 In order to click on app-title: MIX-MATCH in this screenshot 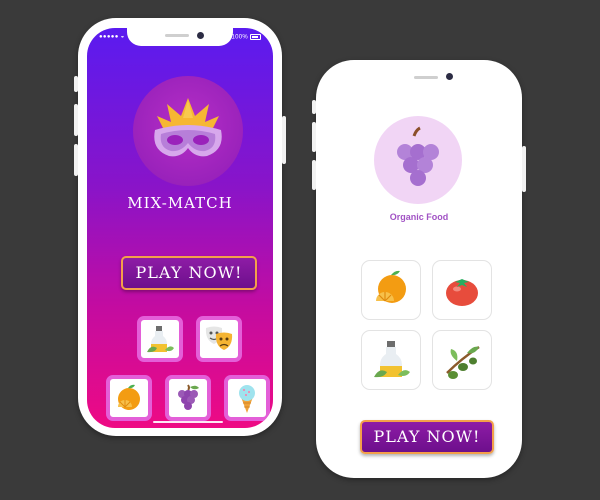, I will do `click(180, 203)`.